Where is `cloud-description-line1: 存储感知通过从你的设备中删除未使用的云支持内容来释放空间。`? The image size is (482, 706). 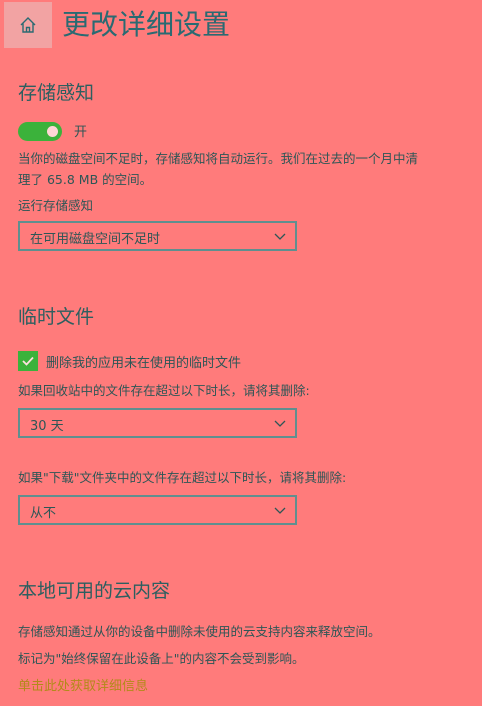
cloud-description-line1: 存储感知通过从你的设备中删除未使用的云支持内容来释放空间。 is located at coordinates (199, 631).